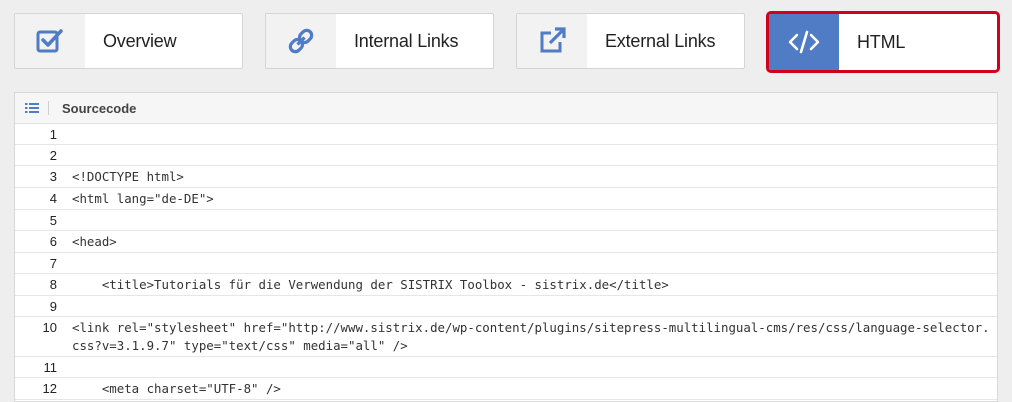 The width and height of the screenshot is (1012, 402). I want to click on line-number: 9, so click(53, 306).